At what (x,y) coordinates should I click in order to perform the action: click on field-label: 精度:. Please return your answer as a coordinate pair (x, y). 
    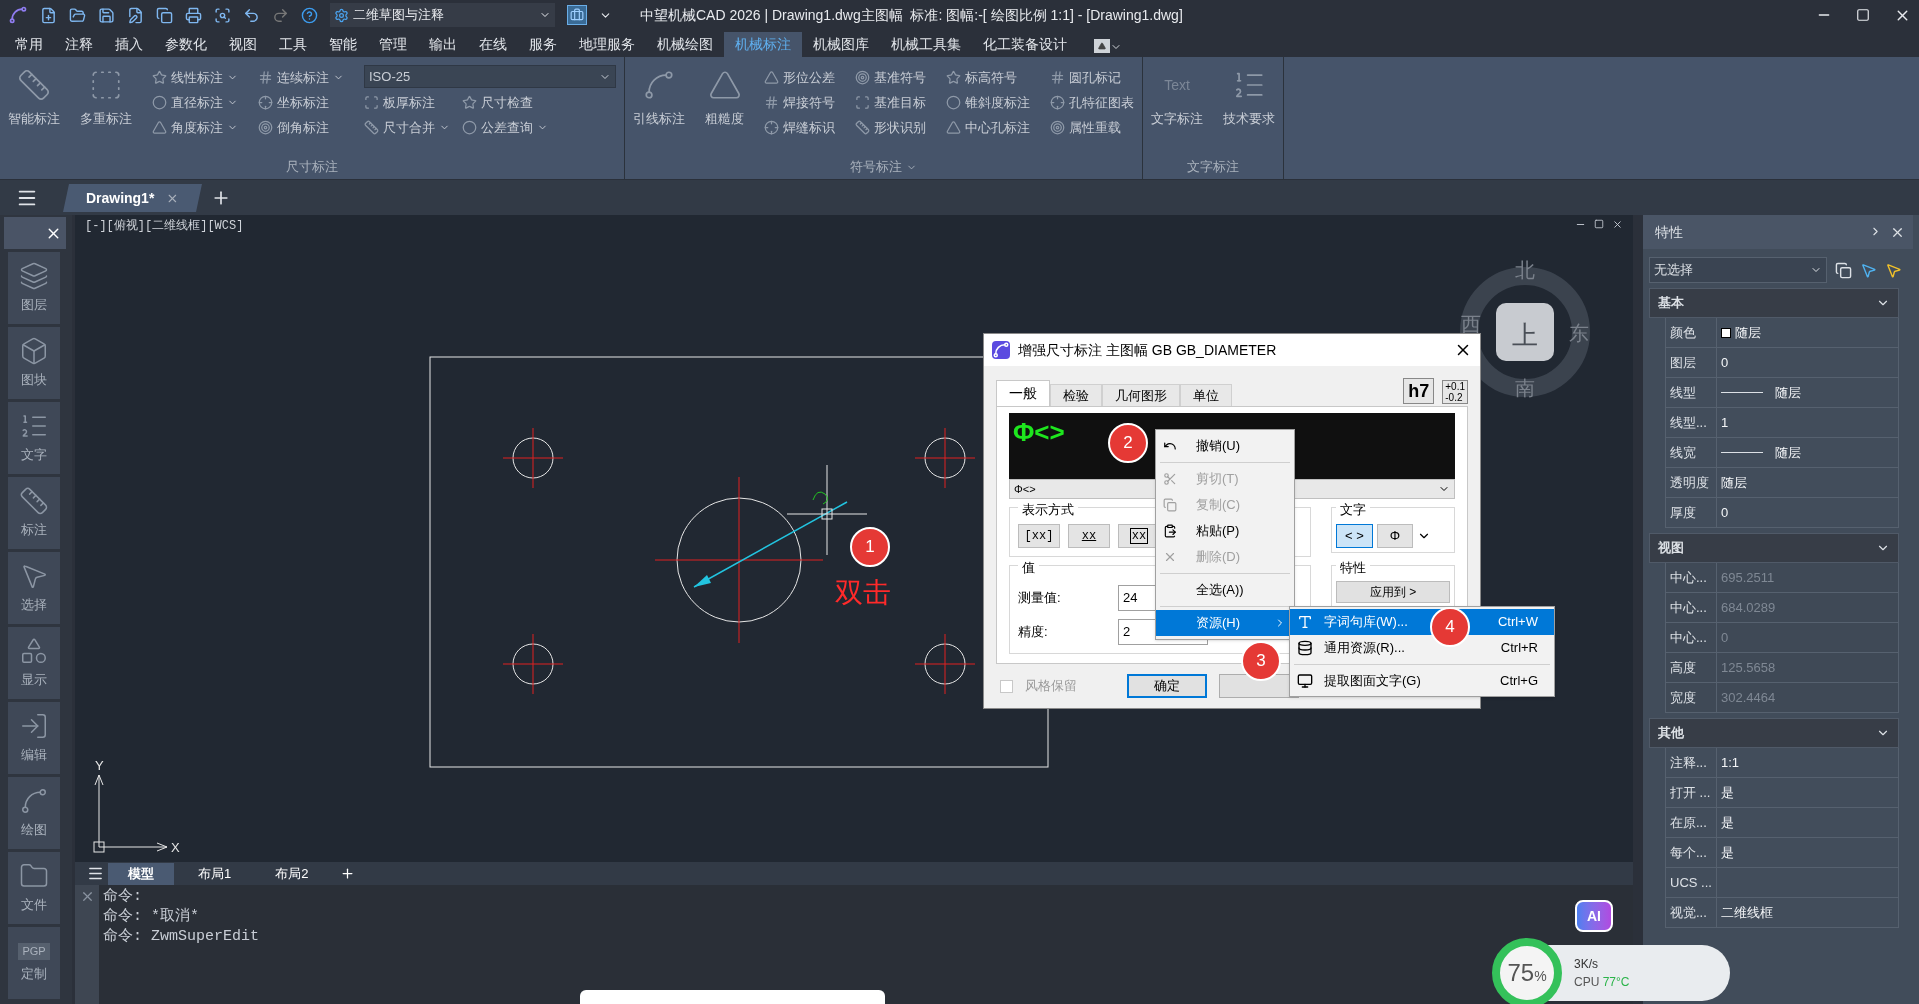
    Looking at the image, I should click on (1033, 632).